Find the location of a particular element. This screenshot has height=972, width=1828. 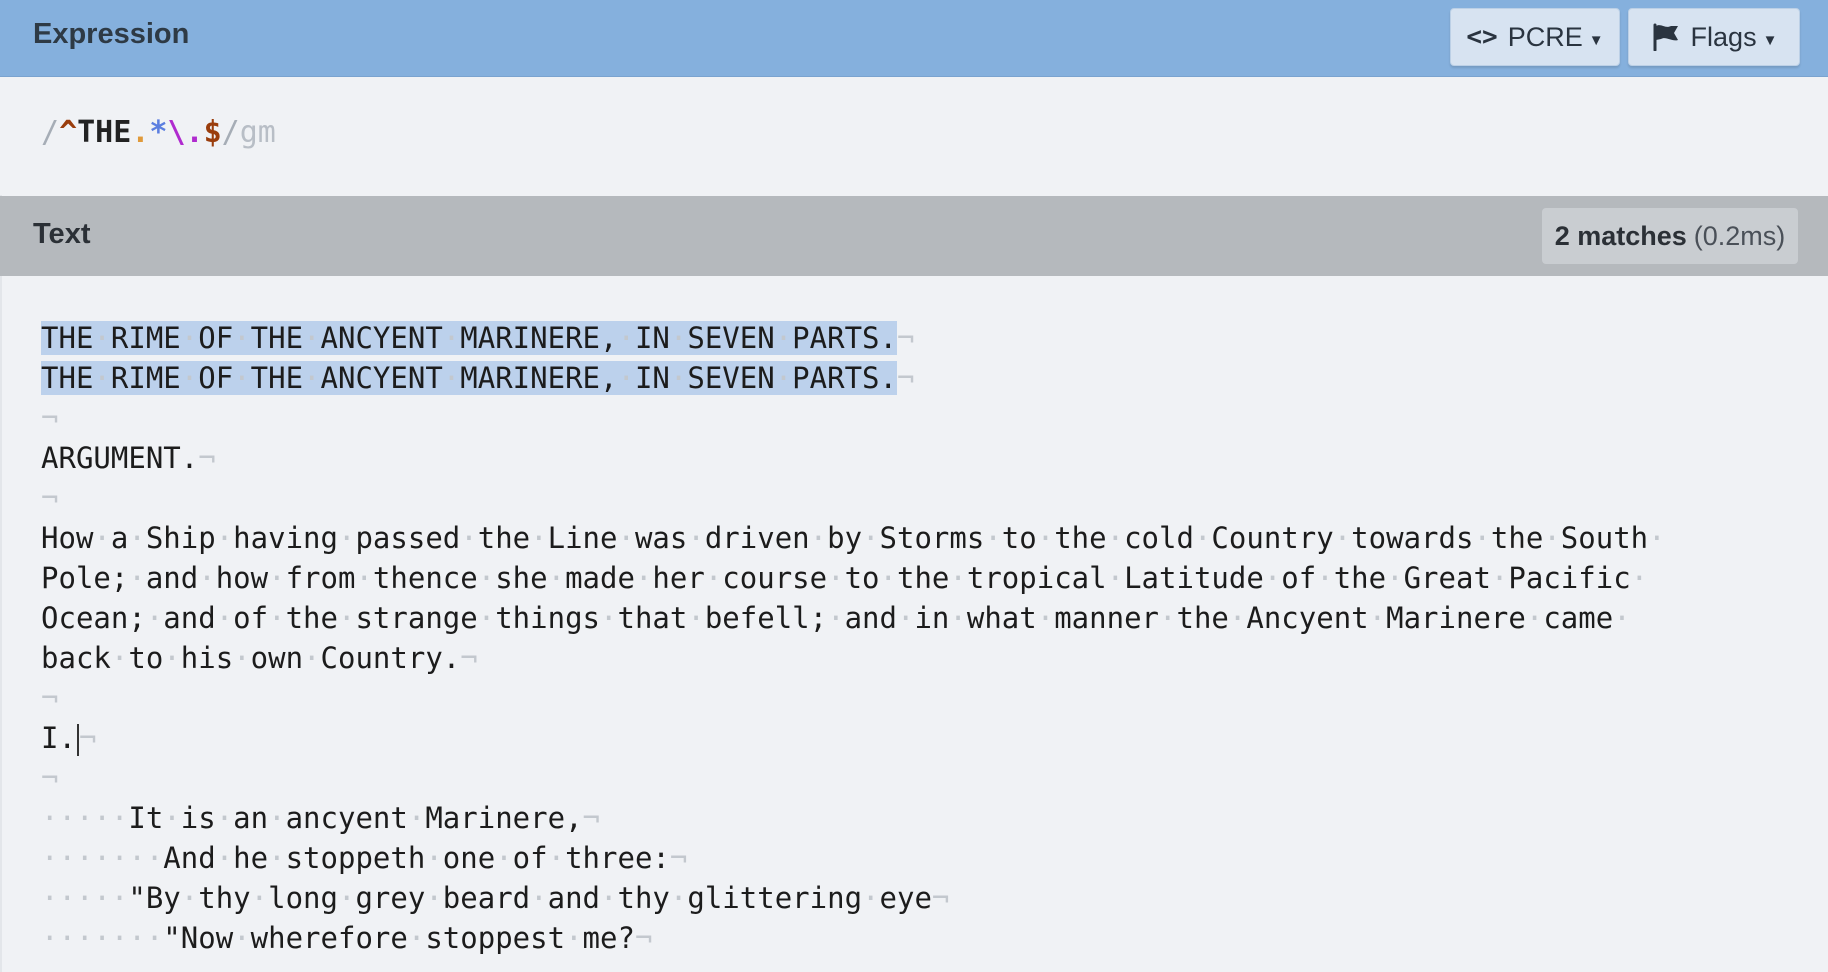

match-count: 2 matches is located at coordinates (1620, 235).